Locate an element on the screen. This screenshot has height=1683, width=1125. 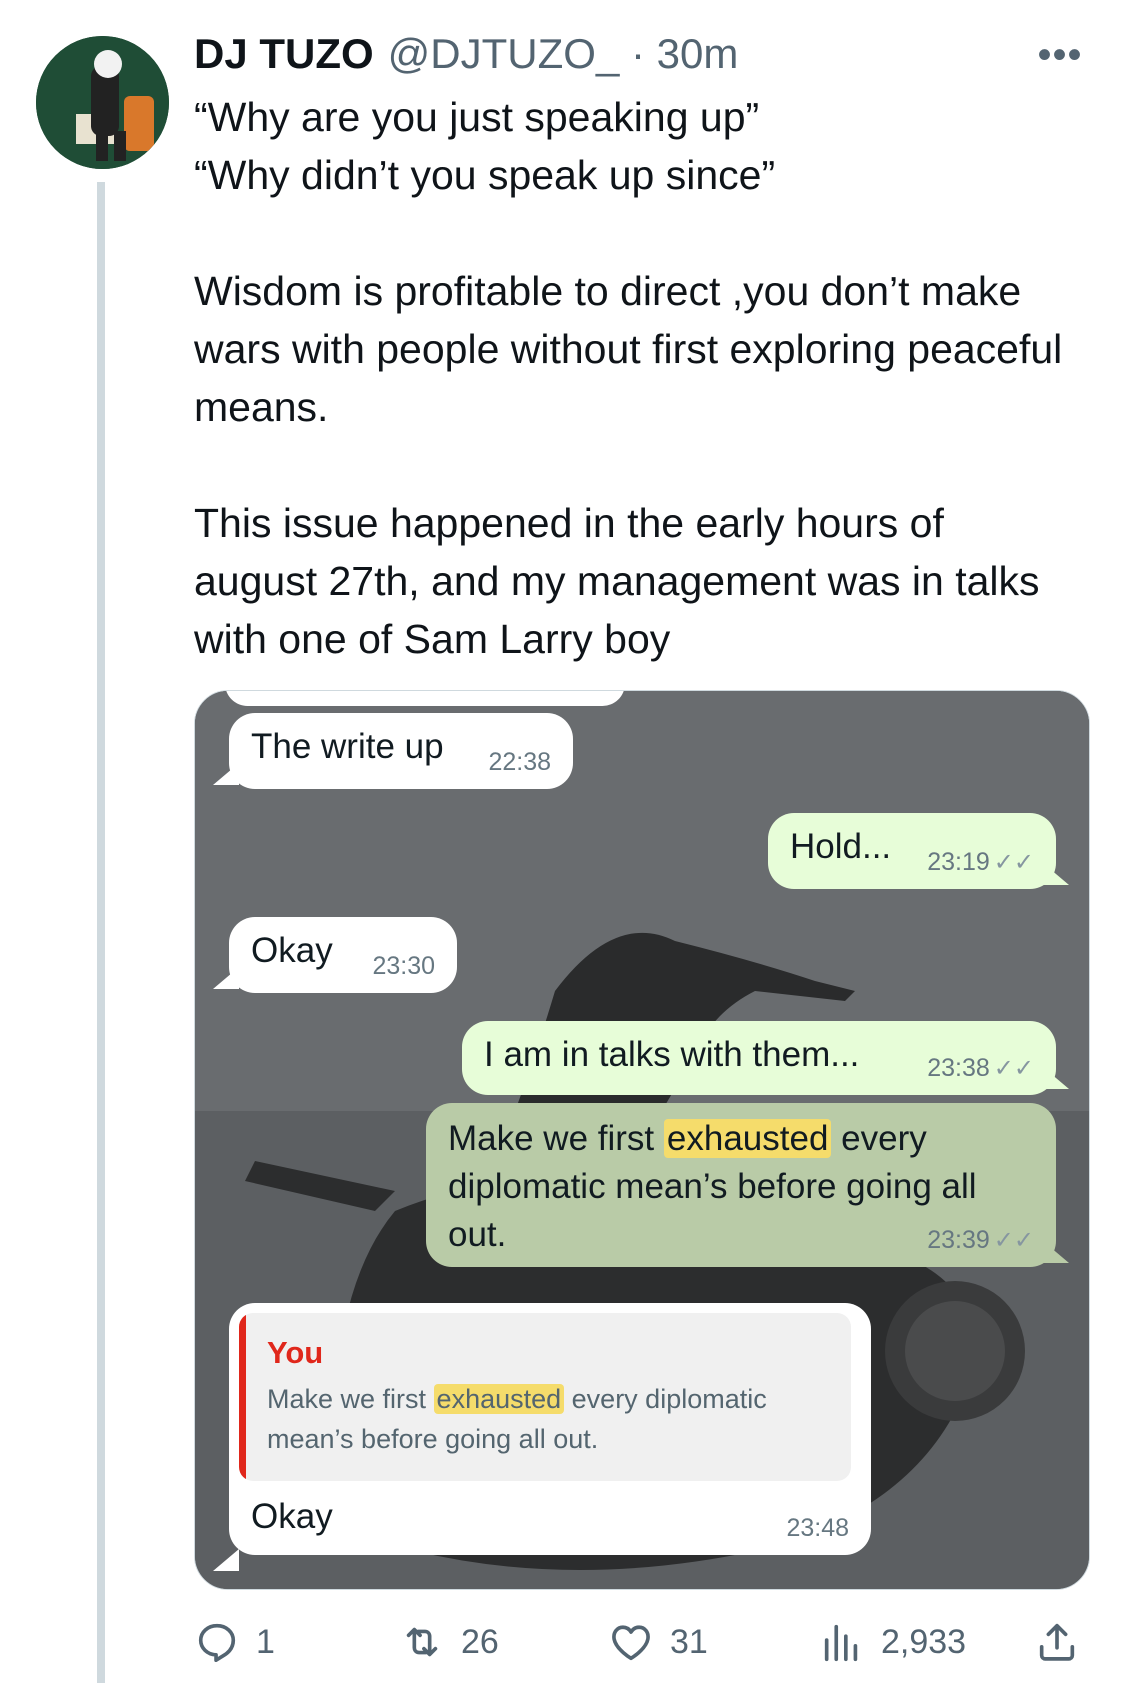
tweet-header: DJ TUZO @DJTUZO_ · 30m is located at coordinates (466, 58).